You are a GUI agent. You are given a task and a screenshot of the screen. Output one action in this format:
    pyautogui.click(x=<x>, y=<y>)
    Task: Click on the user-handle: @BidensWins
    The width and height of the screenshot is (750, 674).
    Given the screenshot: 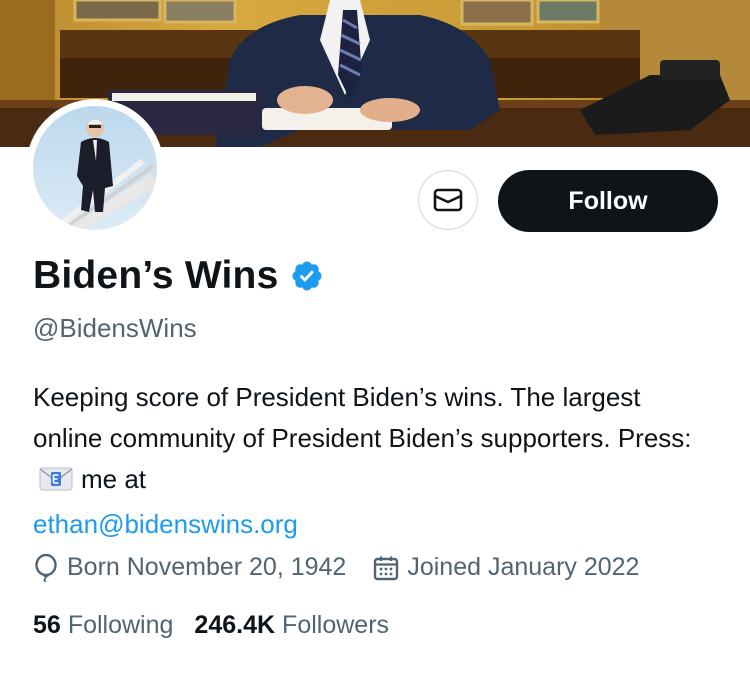 What is the action you would take?
    pyautogui.click(x=115, y=328)
    